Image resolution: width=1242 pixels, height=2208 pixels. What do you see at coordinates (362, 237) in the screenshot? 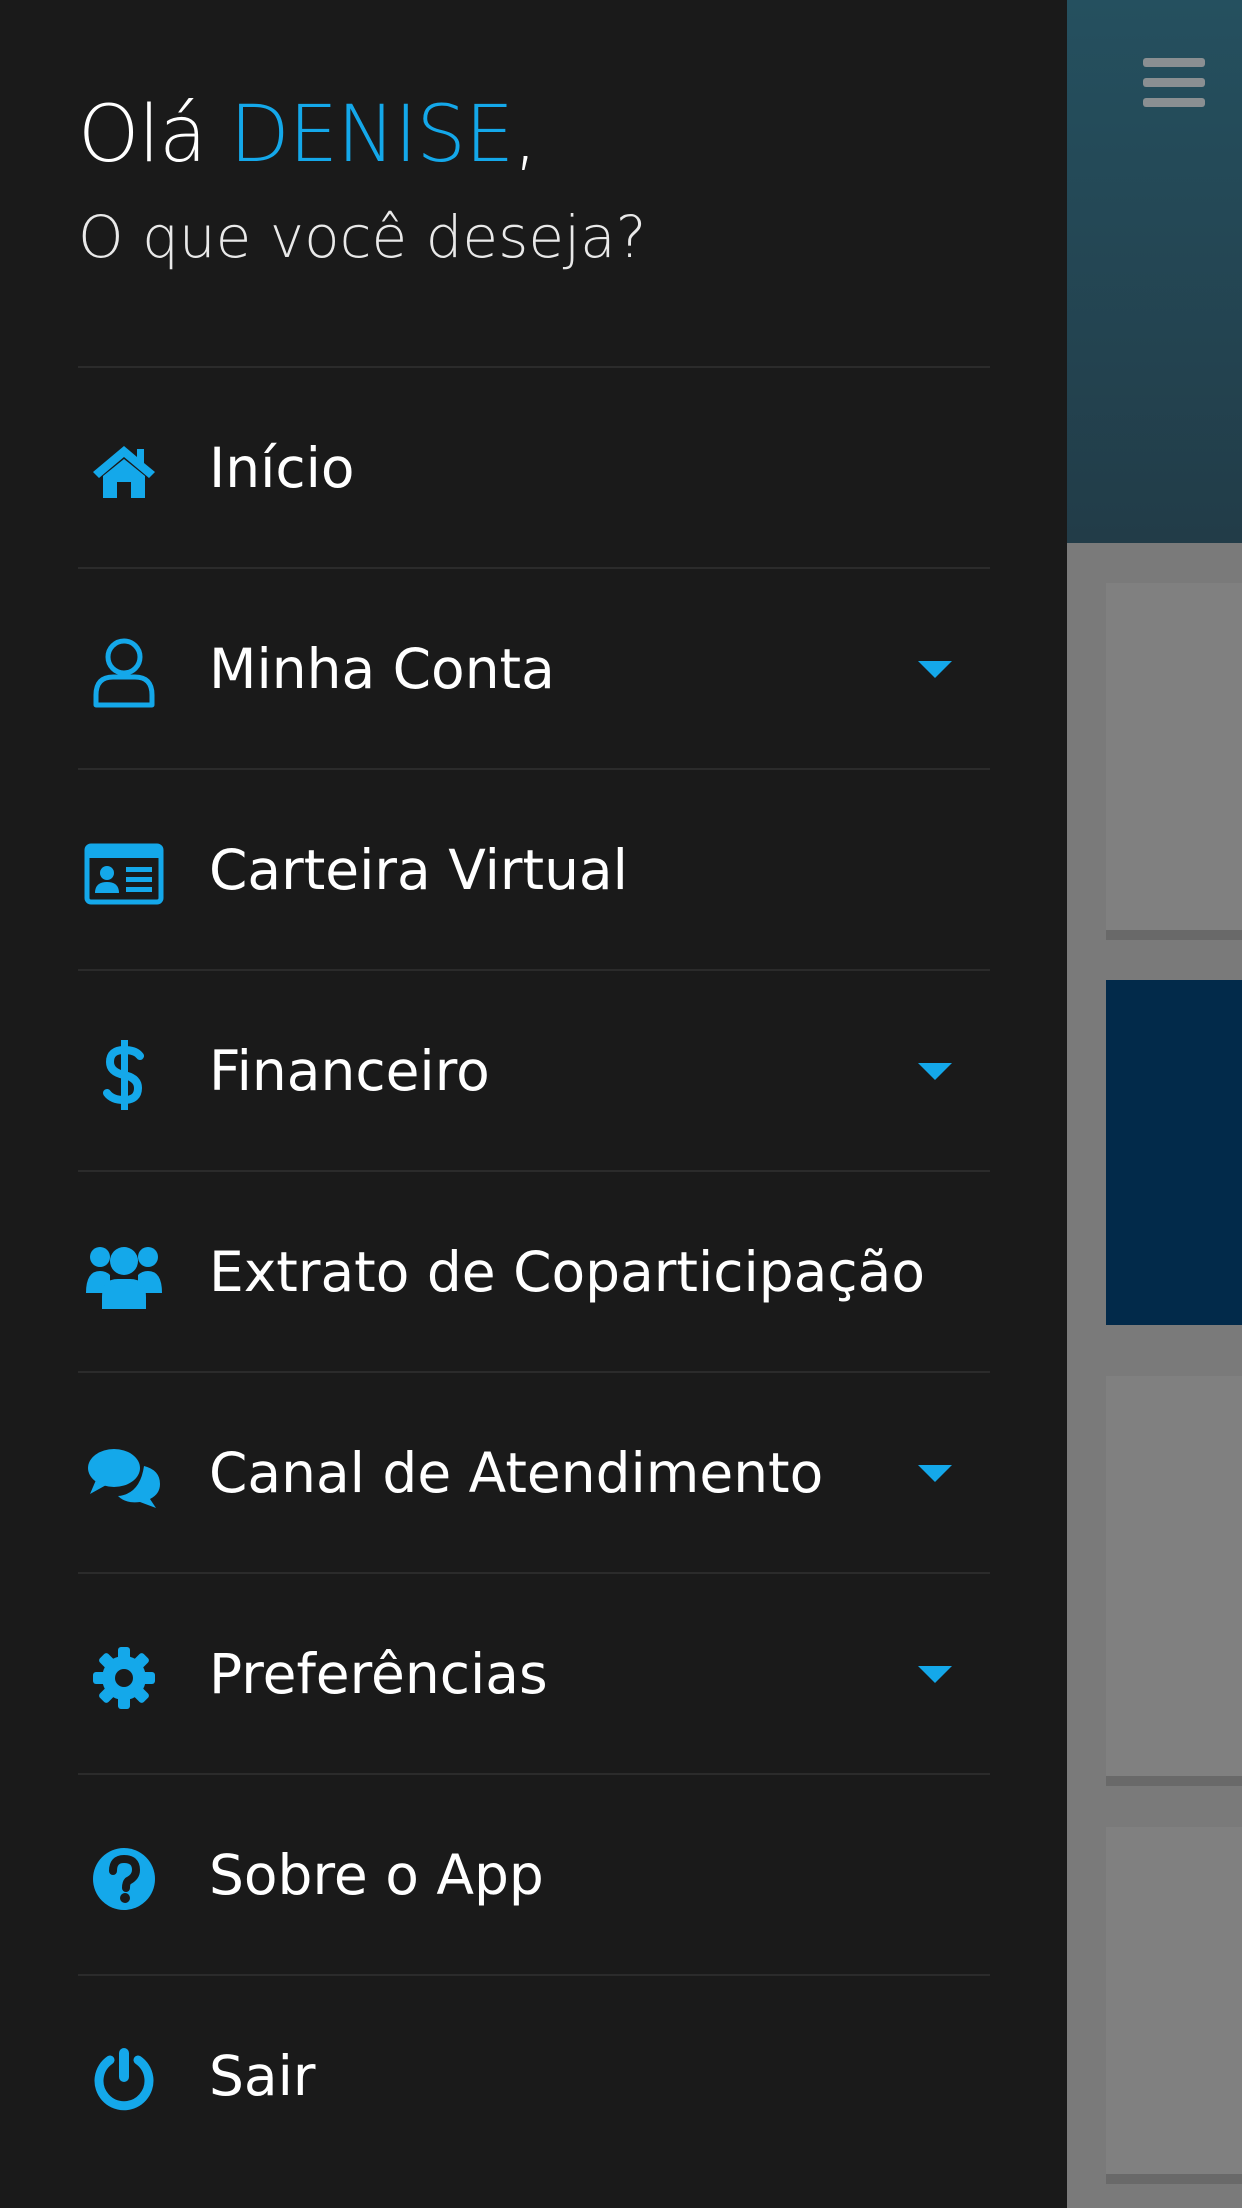
I see `greeting-subtitle: O que você deseja?` at bounding box center [362, 237].